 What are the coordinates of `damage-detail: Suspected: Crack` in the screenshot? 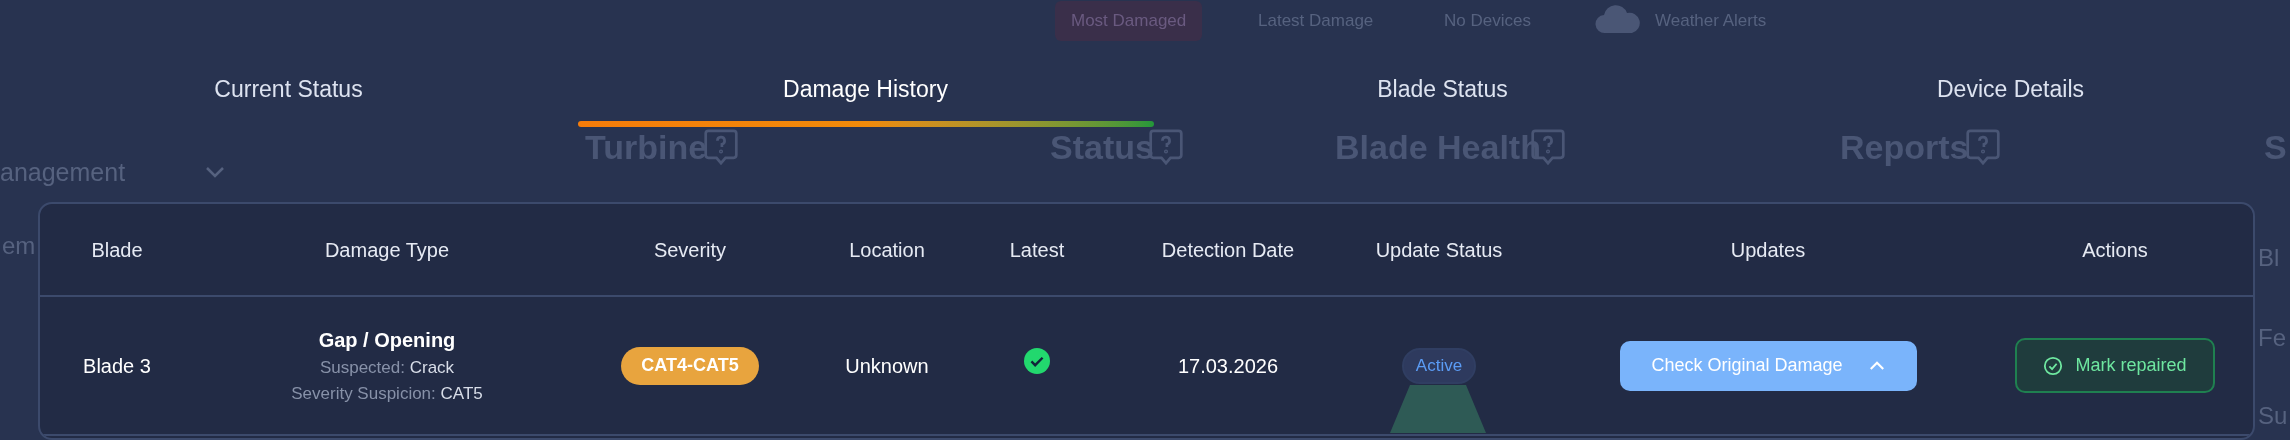 It's located at (387, 367).